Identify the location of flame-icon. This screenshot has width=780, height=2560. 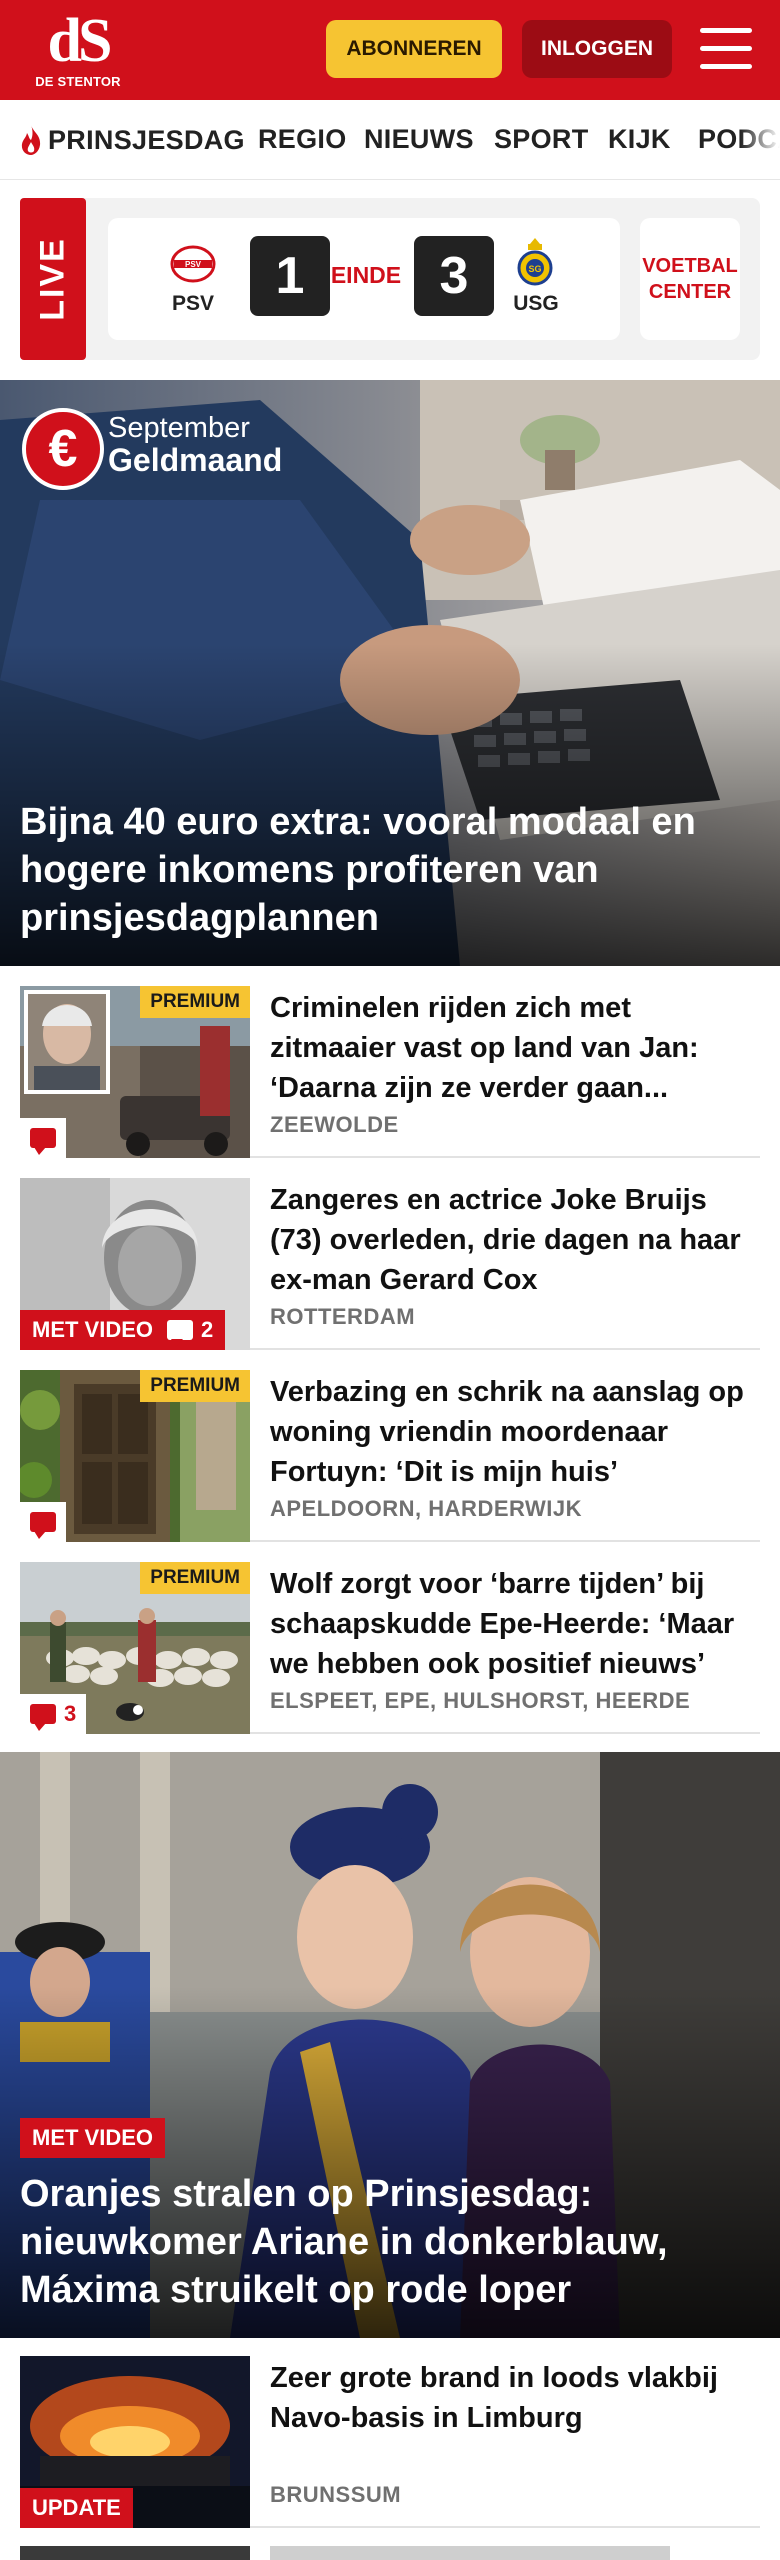
(31, 140).